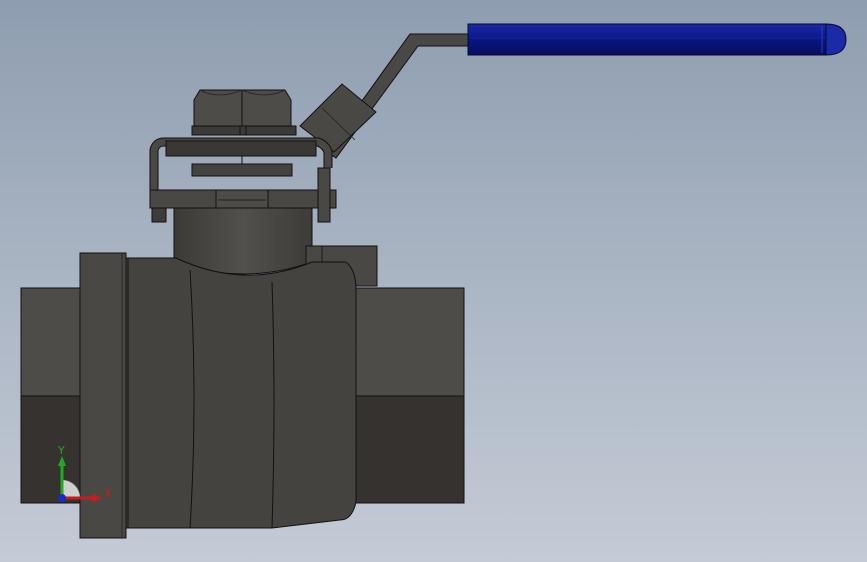 The image size is (867, 562). I want to click on orientation-triad: Y X, so click(88, 475).